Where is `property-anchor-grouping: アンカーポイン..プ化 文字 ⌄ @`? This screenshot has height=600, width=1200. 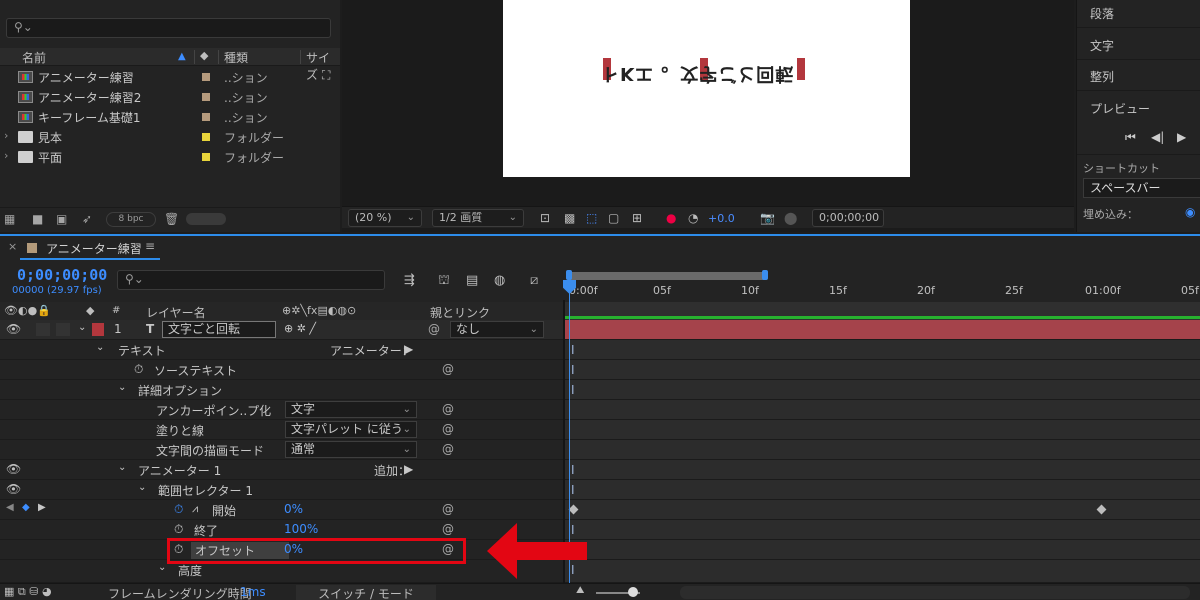
property-anchor-grouping: アンカーポイン..プ化 文字 ⌄ @ is located at coordinates (281, 410).